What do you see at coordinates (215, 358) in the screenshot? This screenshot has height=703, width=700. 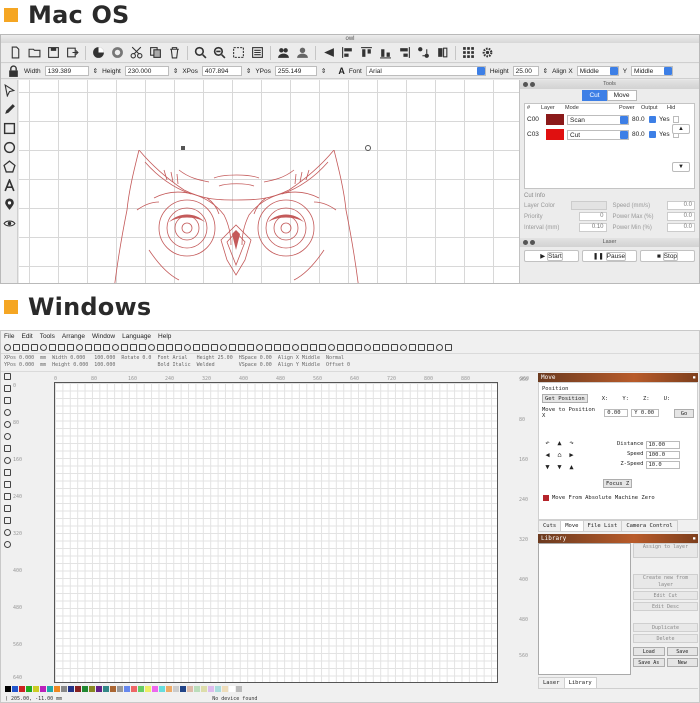 I see `font-height-field: Height 25.00` at bounding box center [215, 358].